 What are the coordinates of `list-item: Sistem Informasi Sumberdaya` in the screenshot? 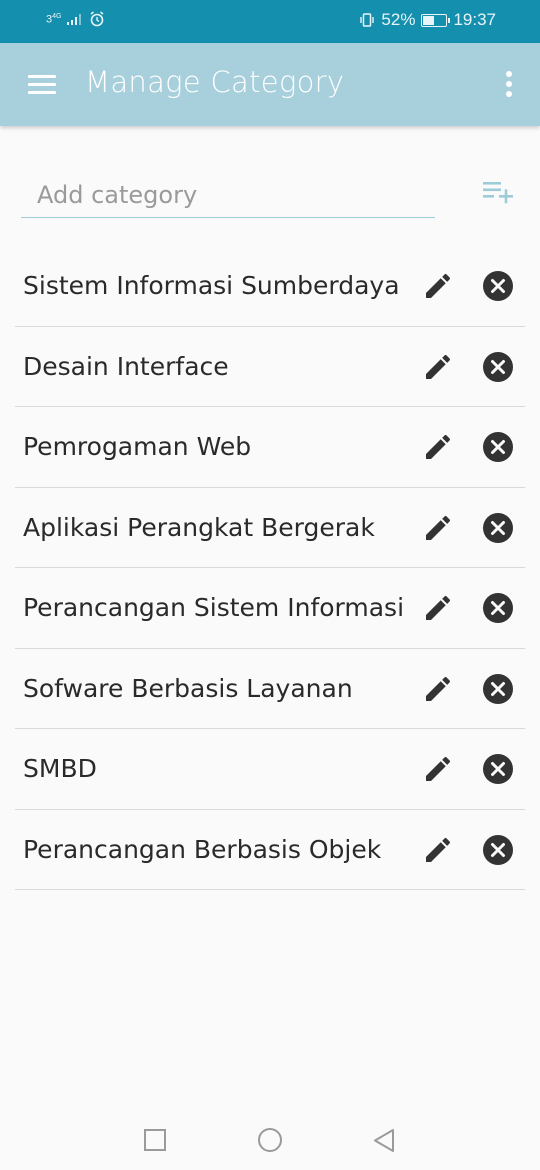 It's located at (270, 286).